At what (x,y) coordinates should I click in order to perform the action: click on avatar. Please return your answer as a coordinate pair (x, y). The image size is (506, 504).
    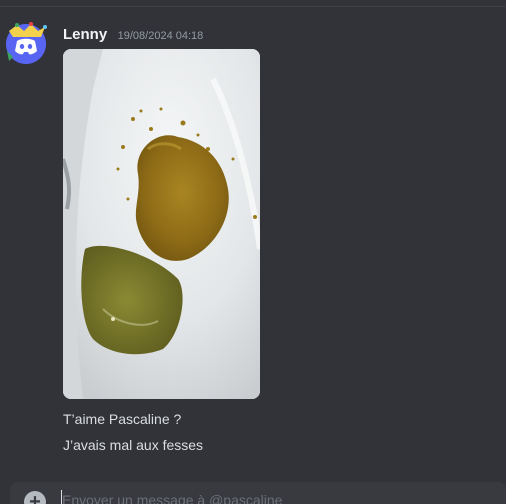
    Looking at the image, I should click on (26, 43).